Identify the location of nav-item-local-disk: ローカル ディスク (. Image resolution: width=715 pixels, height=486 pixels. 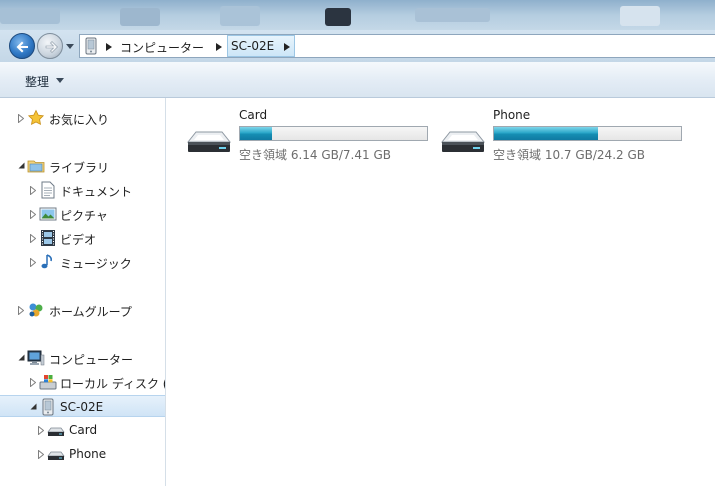
(83, 382).